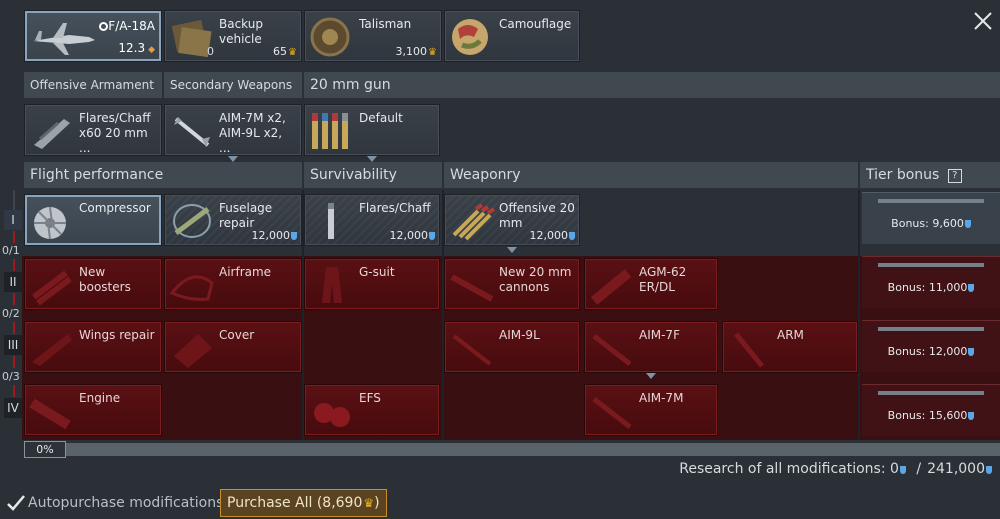 This screenshot has height=519, width=1000. Describe the element at coordinates (193, 351) in the screenshot. I see `cover-icon` at that location.